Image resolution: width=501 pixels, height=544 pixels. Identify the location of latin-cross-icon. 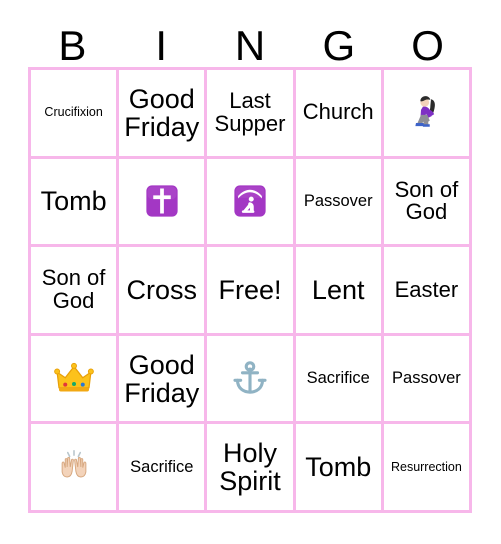
(162, 201).